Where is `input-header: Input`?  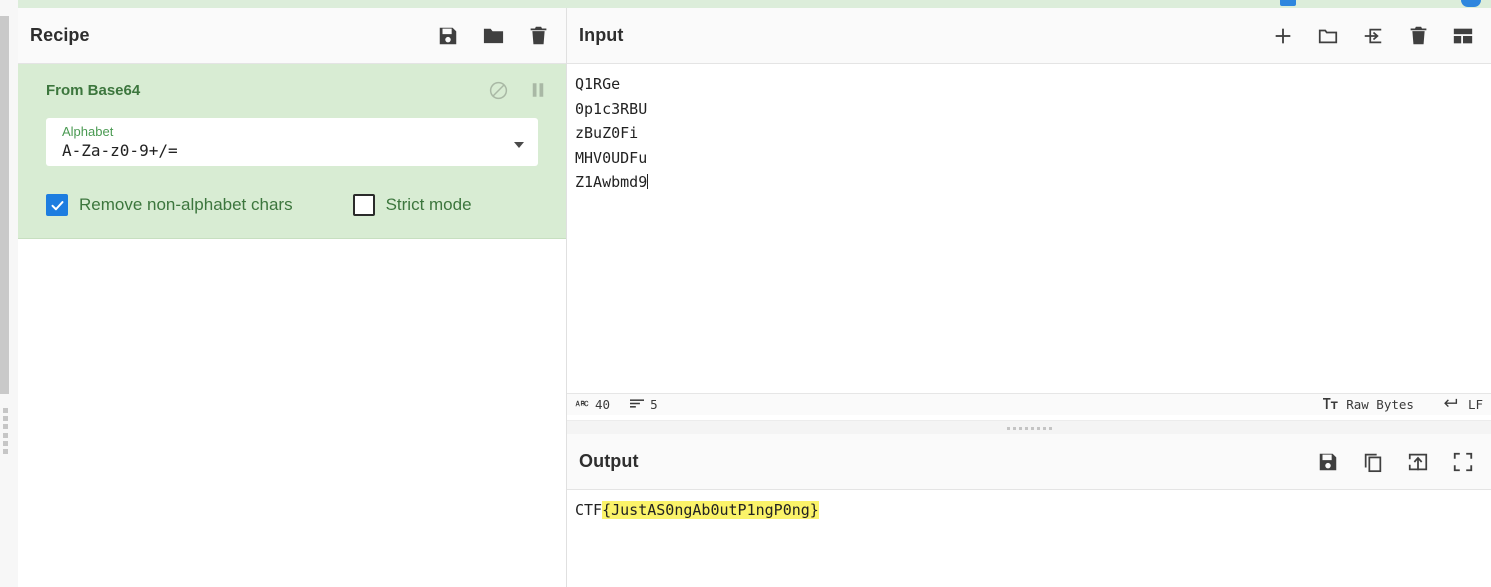 input-header: Input is located at coordinates (1029, 36).